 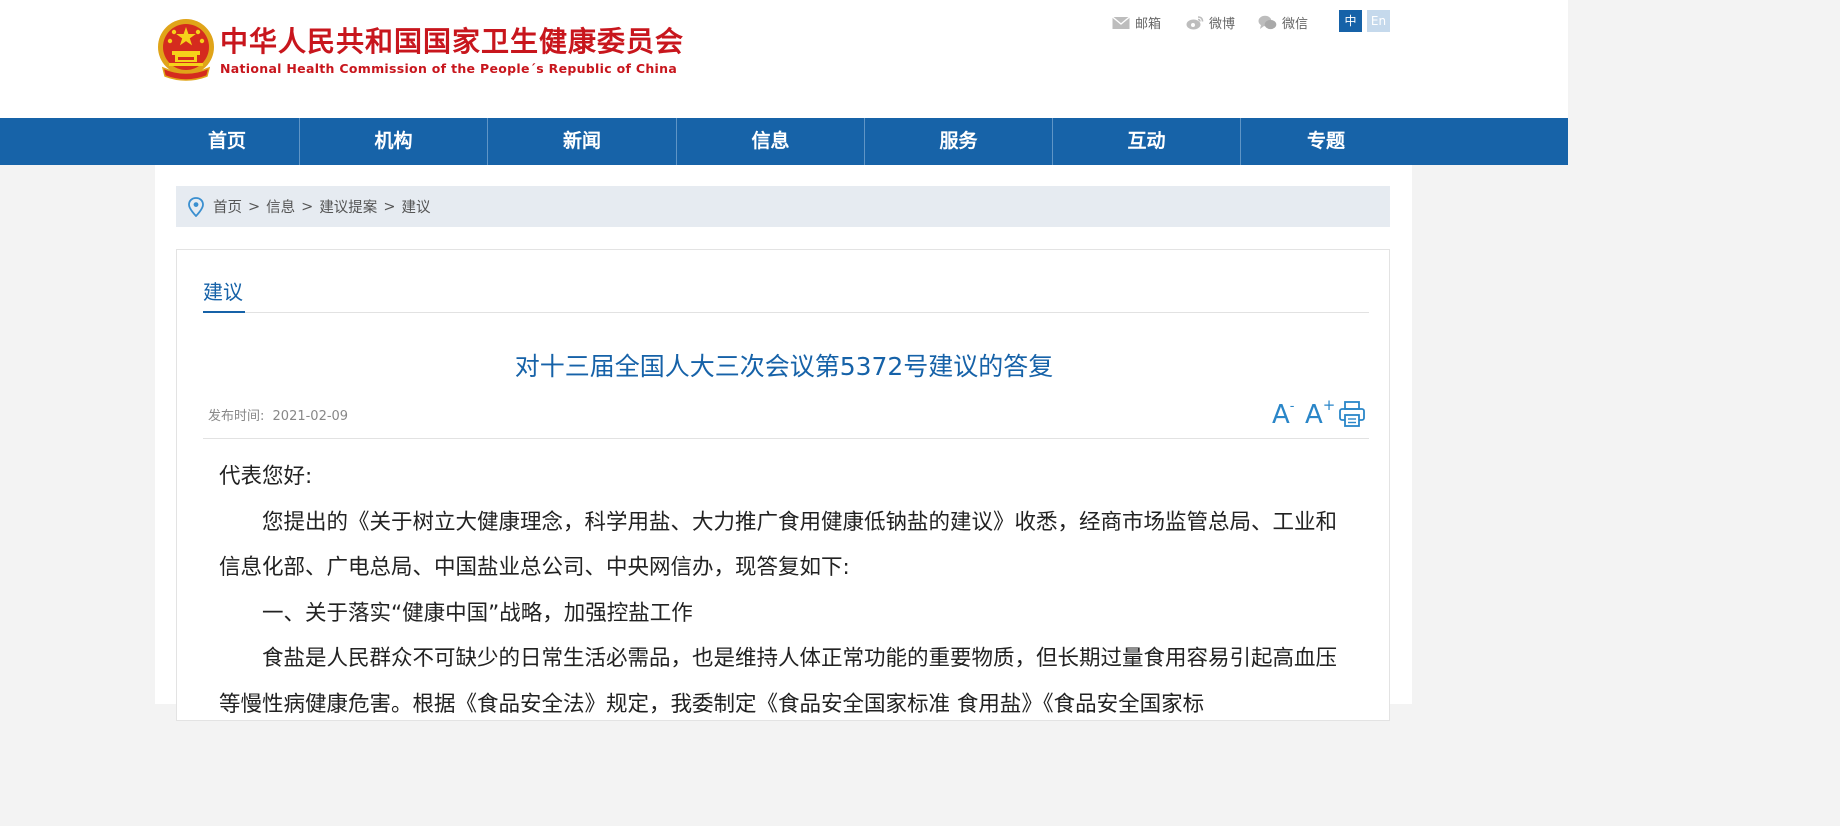 I want to click on nav-item-services: 服务, so click(x=958, y=141).